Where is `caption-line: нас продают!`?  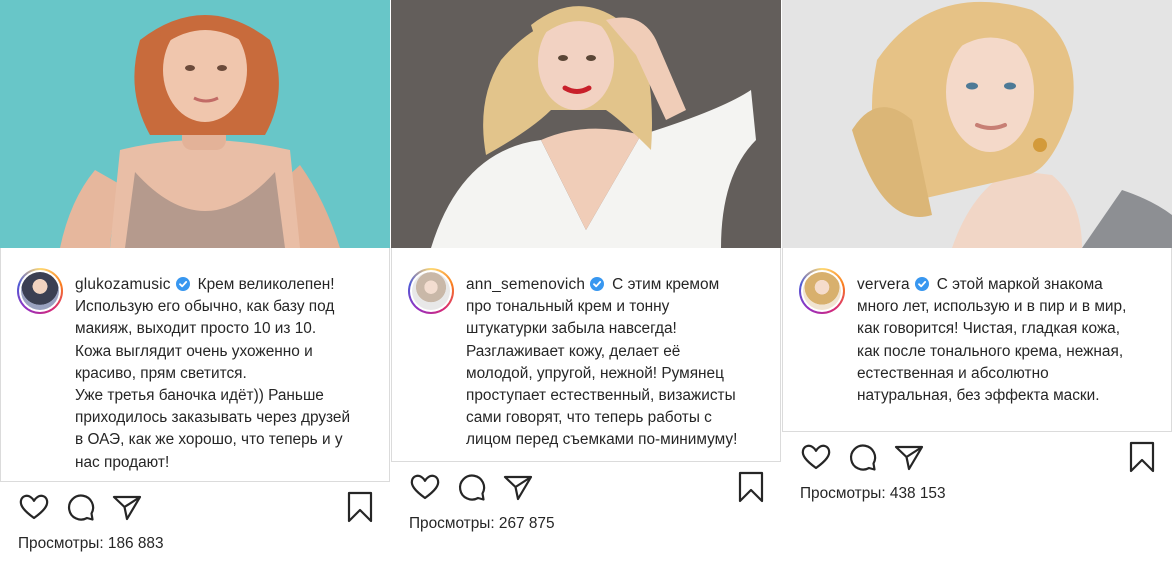 caption-line: нас продают! is located at coordinates (122, 462).